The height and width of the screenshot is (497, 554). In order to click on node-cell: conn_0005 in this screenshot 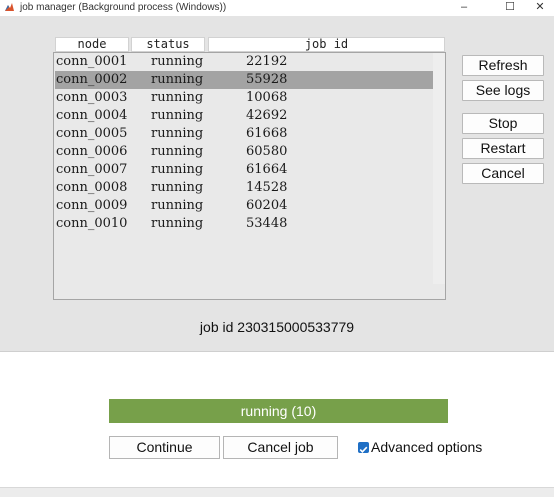, I will do `click(92, 133)`.